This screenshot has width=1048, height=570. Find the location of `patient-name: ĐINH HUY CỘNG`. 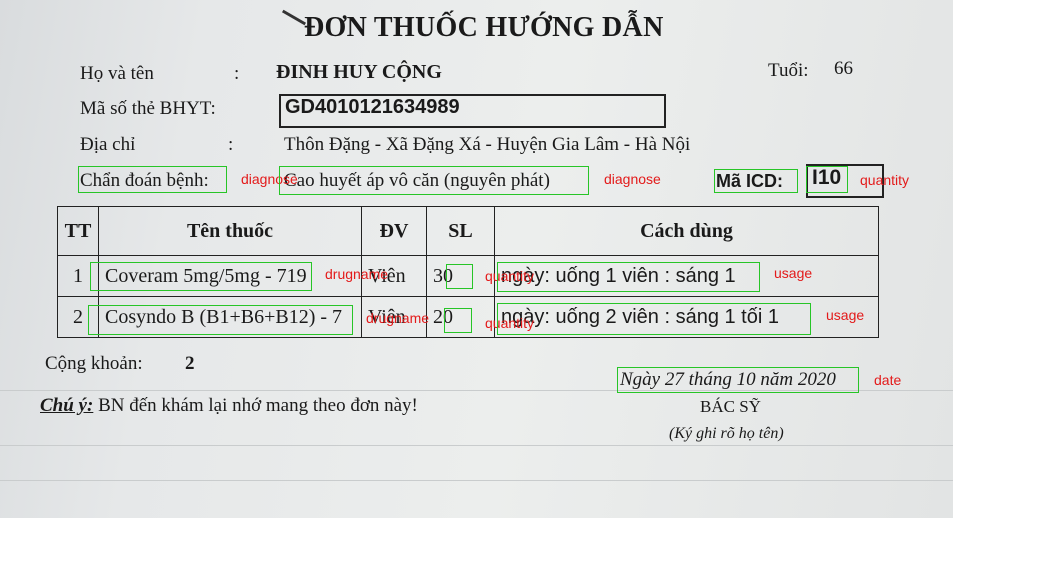

patient-name: ĐINH HUY CỘNG is located at coordinates (359, 72).